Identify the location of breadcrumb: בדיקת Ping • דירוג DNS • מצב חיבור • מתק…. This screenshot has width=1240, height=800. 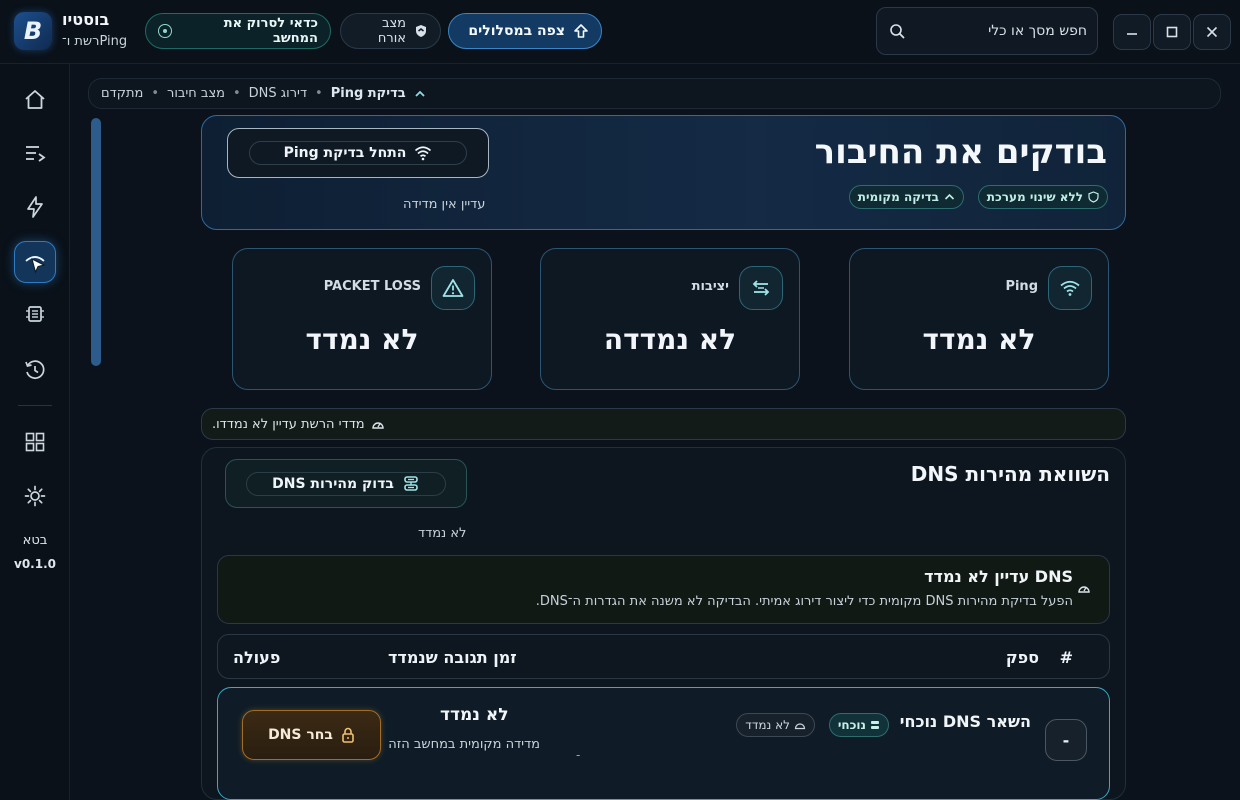
(654, 93).